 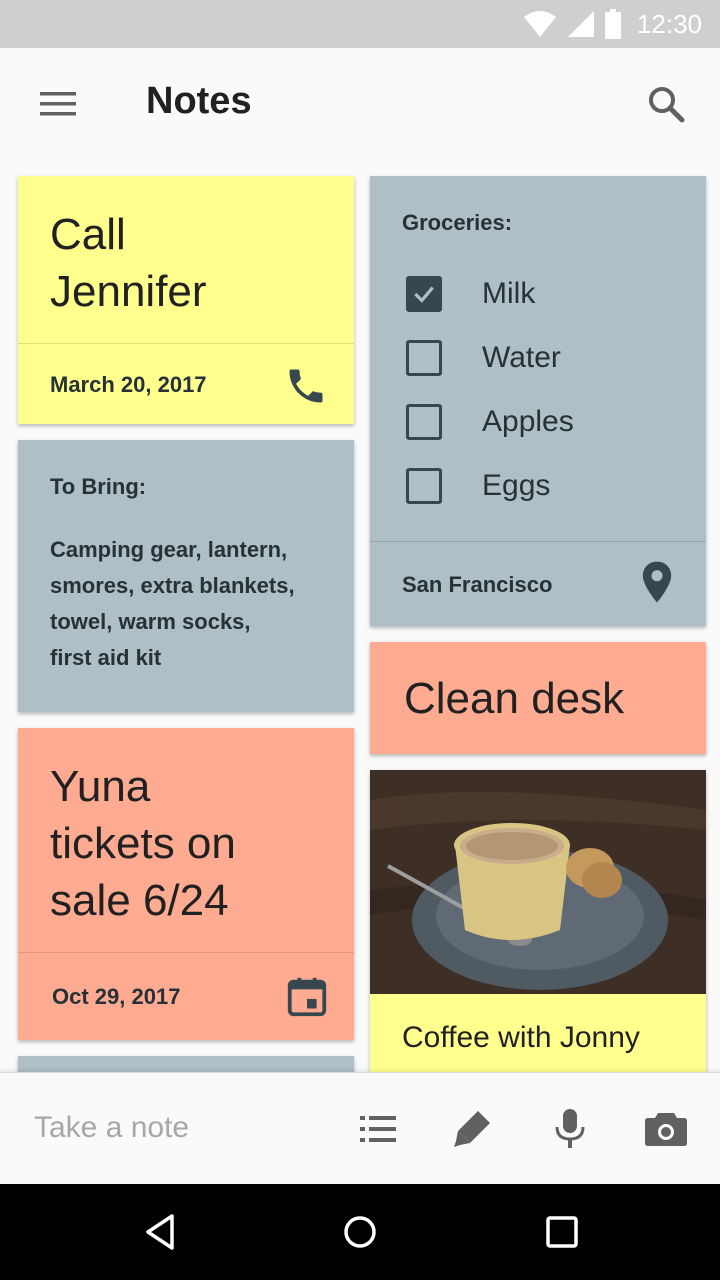 I want to click on note-card-yuna-tickets: Yuna tickets on sale 6/24 Oct 29, 2017, so click(x=186, y=884).